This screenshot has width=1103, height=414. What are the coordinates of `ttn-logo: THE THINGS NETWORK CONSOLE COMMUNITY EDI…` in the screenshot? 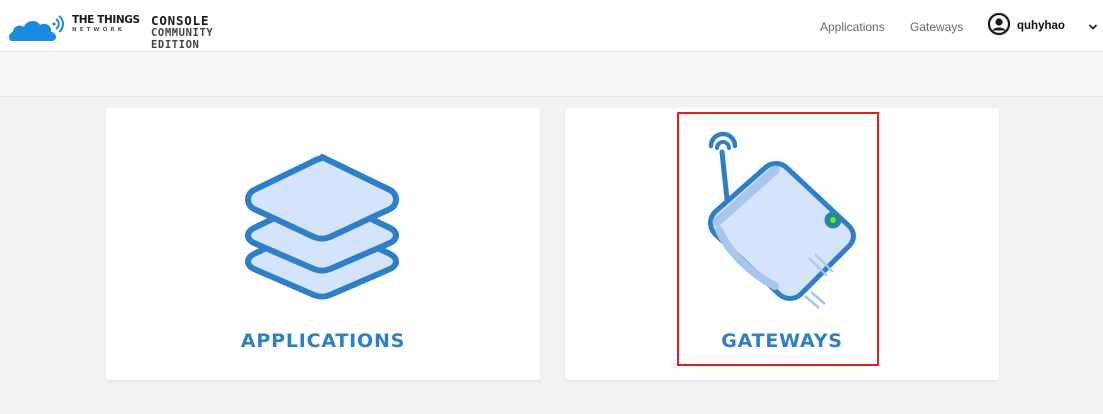 It's located at (110, 32).